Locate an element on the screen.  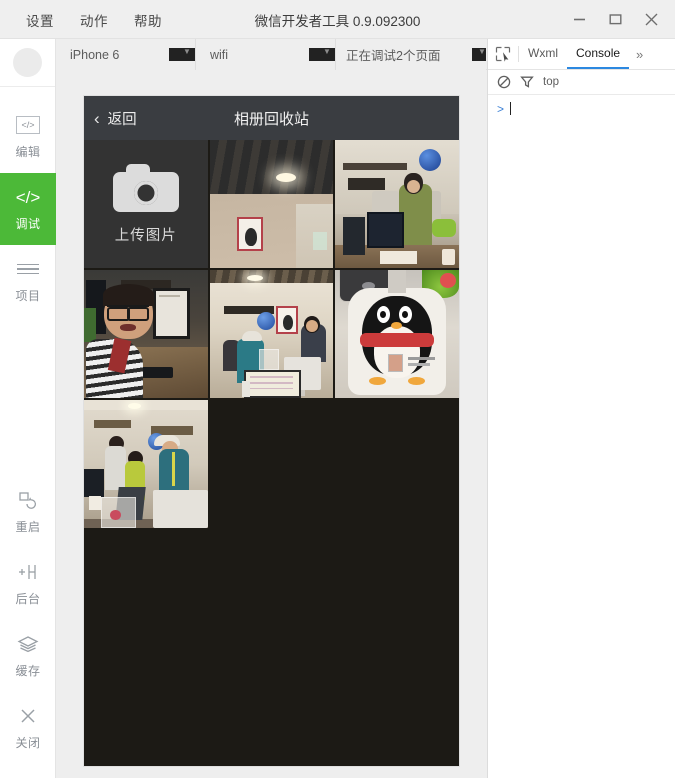
title-bar: 设置 动作 帮助 微信开发者工具 0.9.092300 is located at coordinates (337, 19).